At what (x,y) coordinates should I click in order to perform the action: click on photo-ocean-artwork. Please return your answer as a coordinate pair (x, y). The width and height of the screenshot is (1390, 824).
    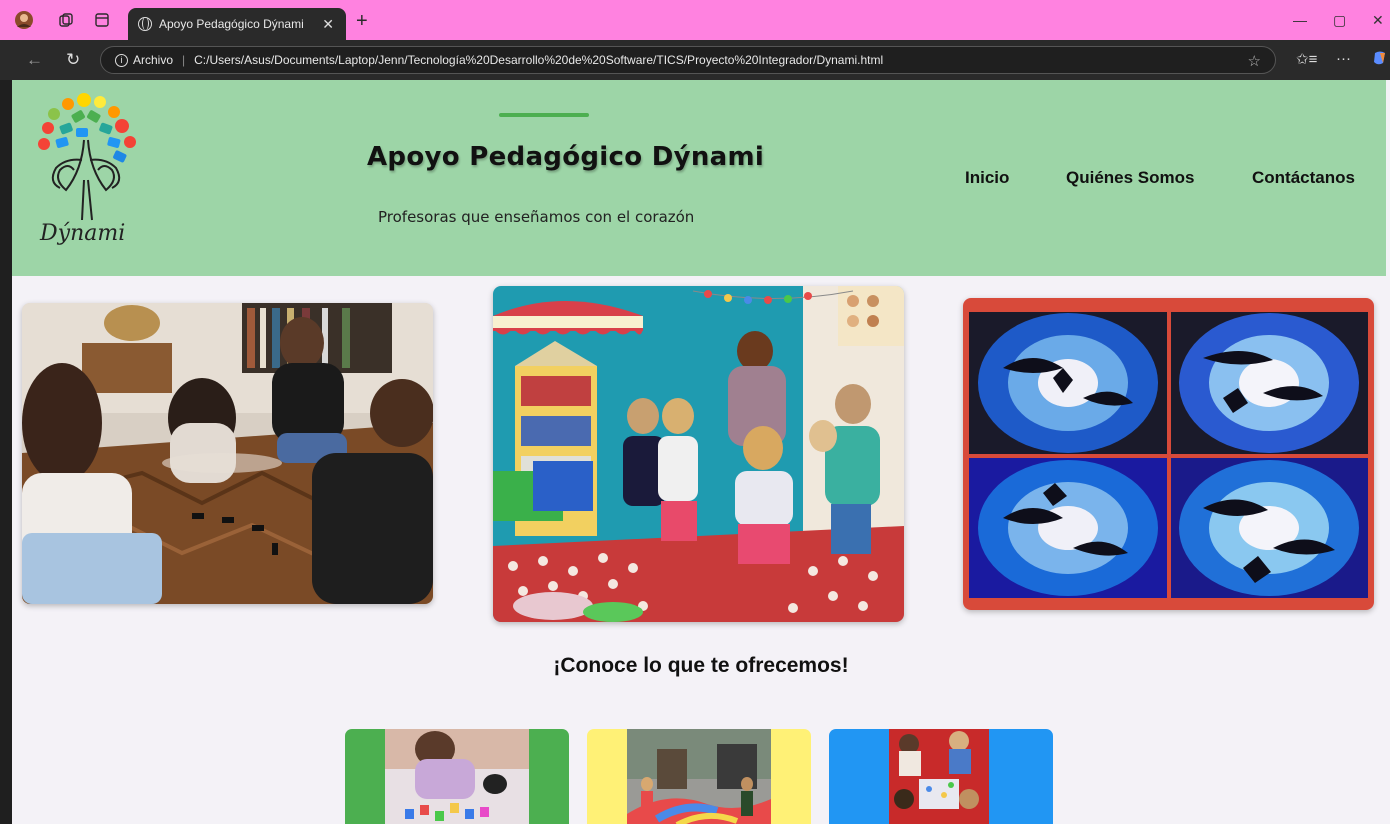
    Looking at the image, I should click on (1168, 454).